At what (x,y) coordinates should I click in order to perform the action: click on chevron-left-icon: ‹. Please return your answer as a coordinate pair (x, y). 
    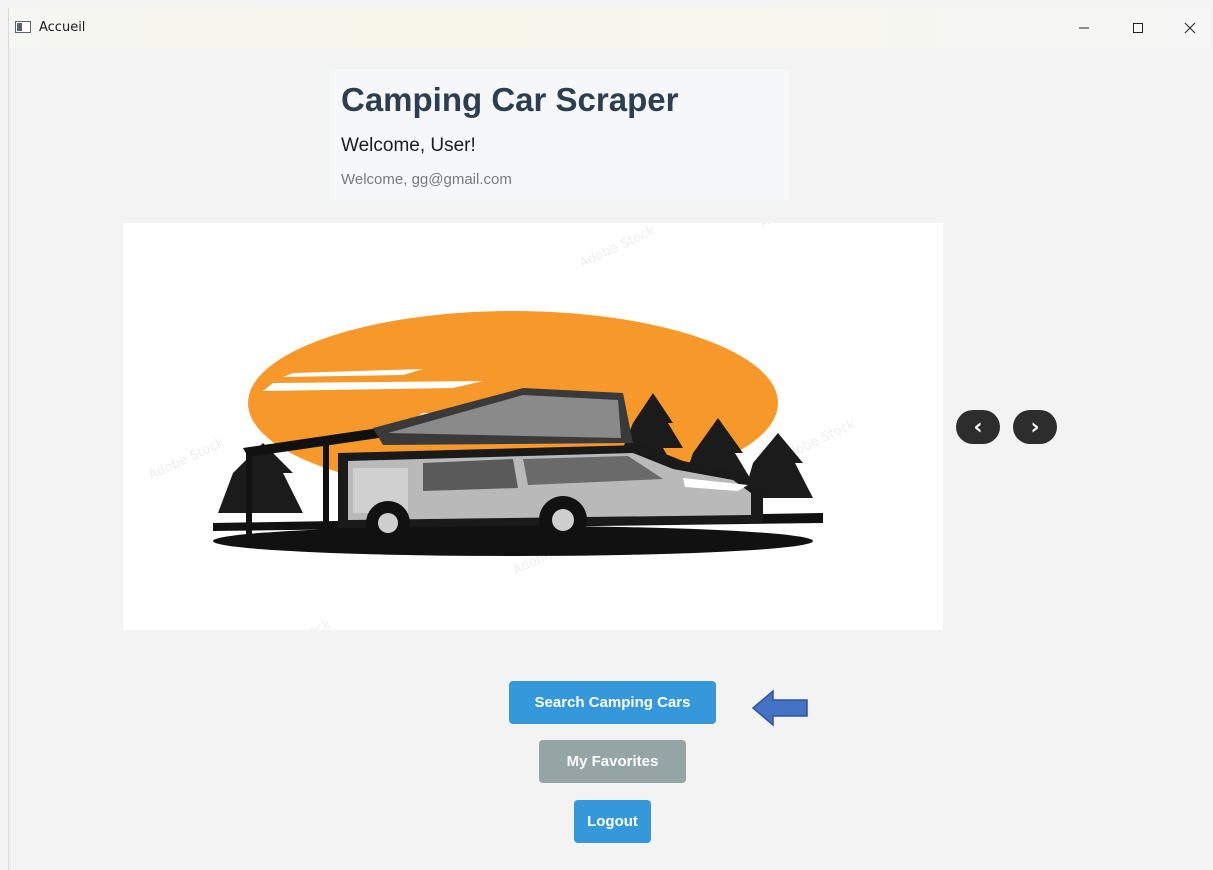
    Looking at the image, I should click on (978, 427).